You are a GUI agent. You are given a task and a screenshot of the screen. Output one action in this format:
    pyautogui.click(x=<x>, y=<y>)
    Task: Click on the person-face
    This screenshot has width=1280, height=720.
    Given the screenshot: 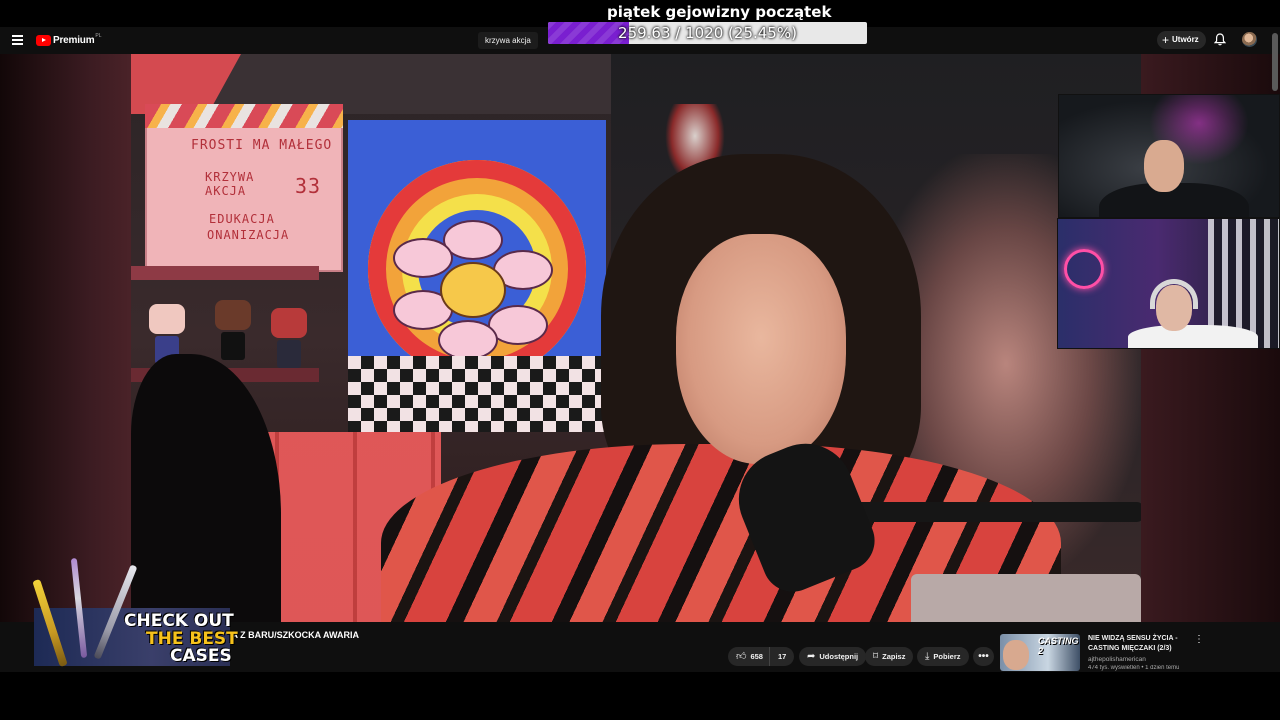 What is the action you would take?
    pyautogui.click(x=761, y=349)
    